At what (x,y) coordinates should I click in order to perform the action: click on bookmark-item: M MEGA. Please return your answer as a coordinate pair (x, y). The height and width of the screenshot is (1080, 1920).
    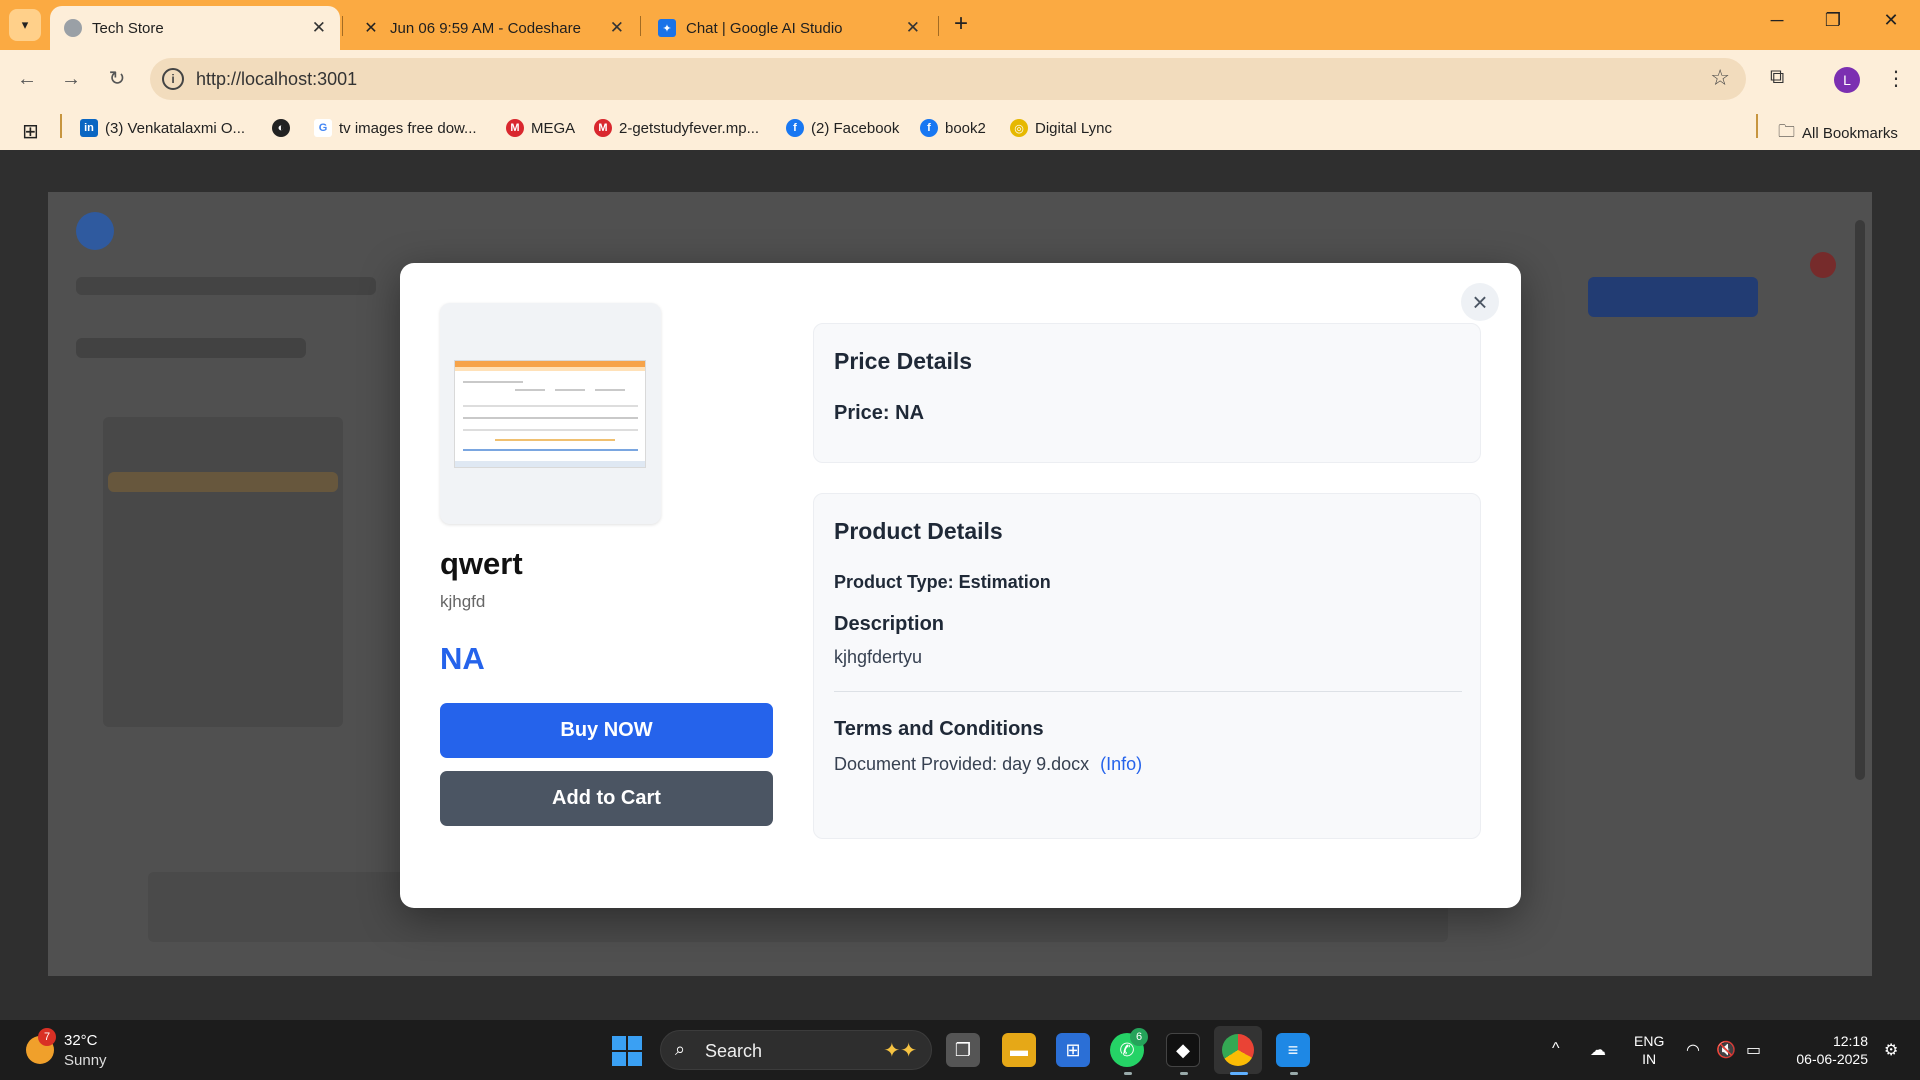
    Looking at the image, I should click on (540, 128).